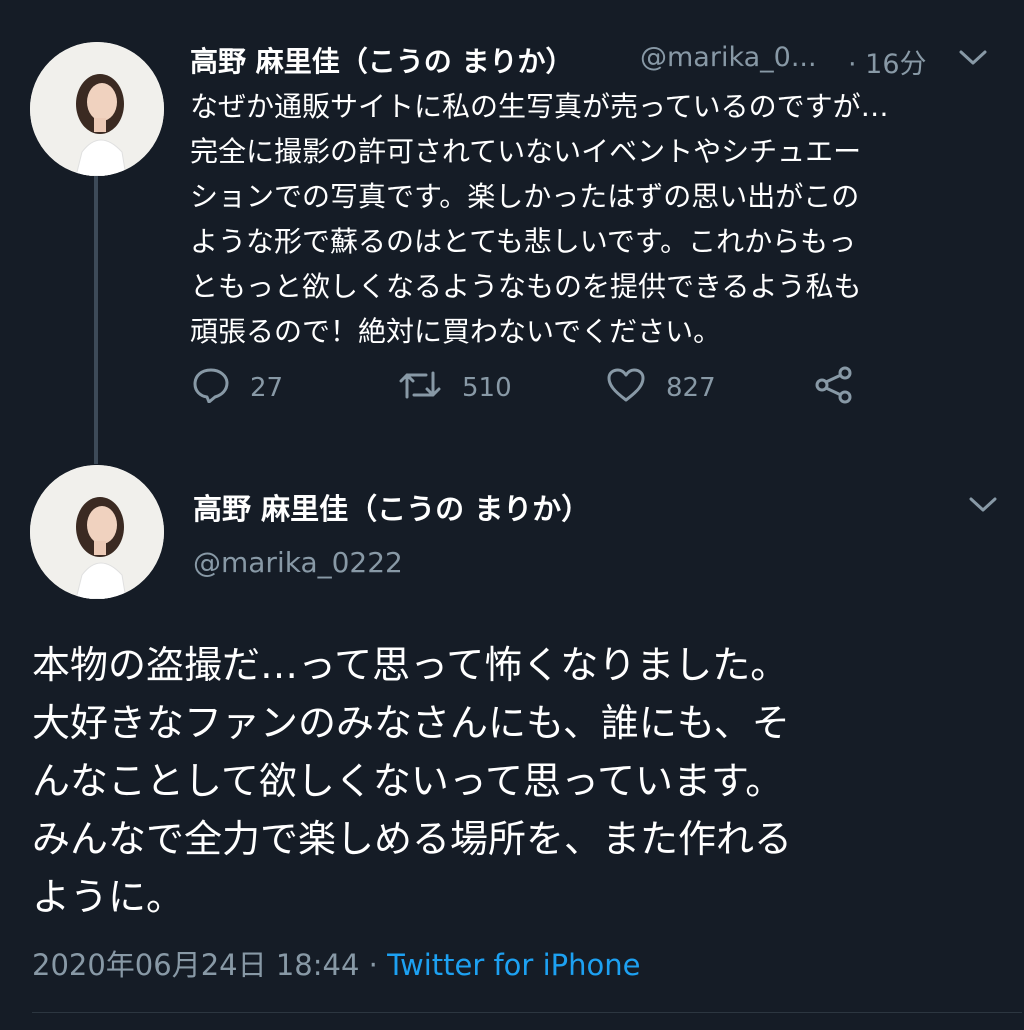  I want to click on tweet-date: 2020年06月24日 18:44 ·, so click(210, 965).